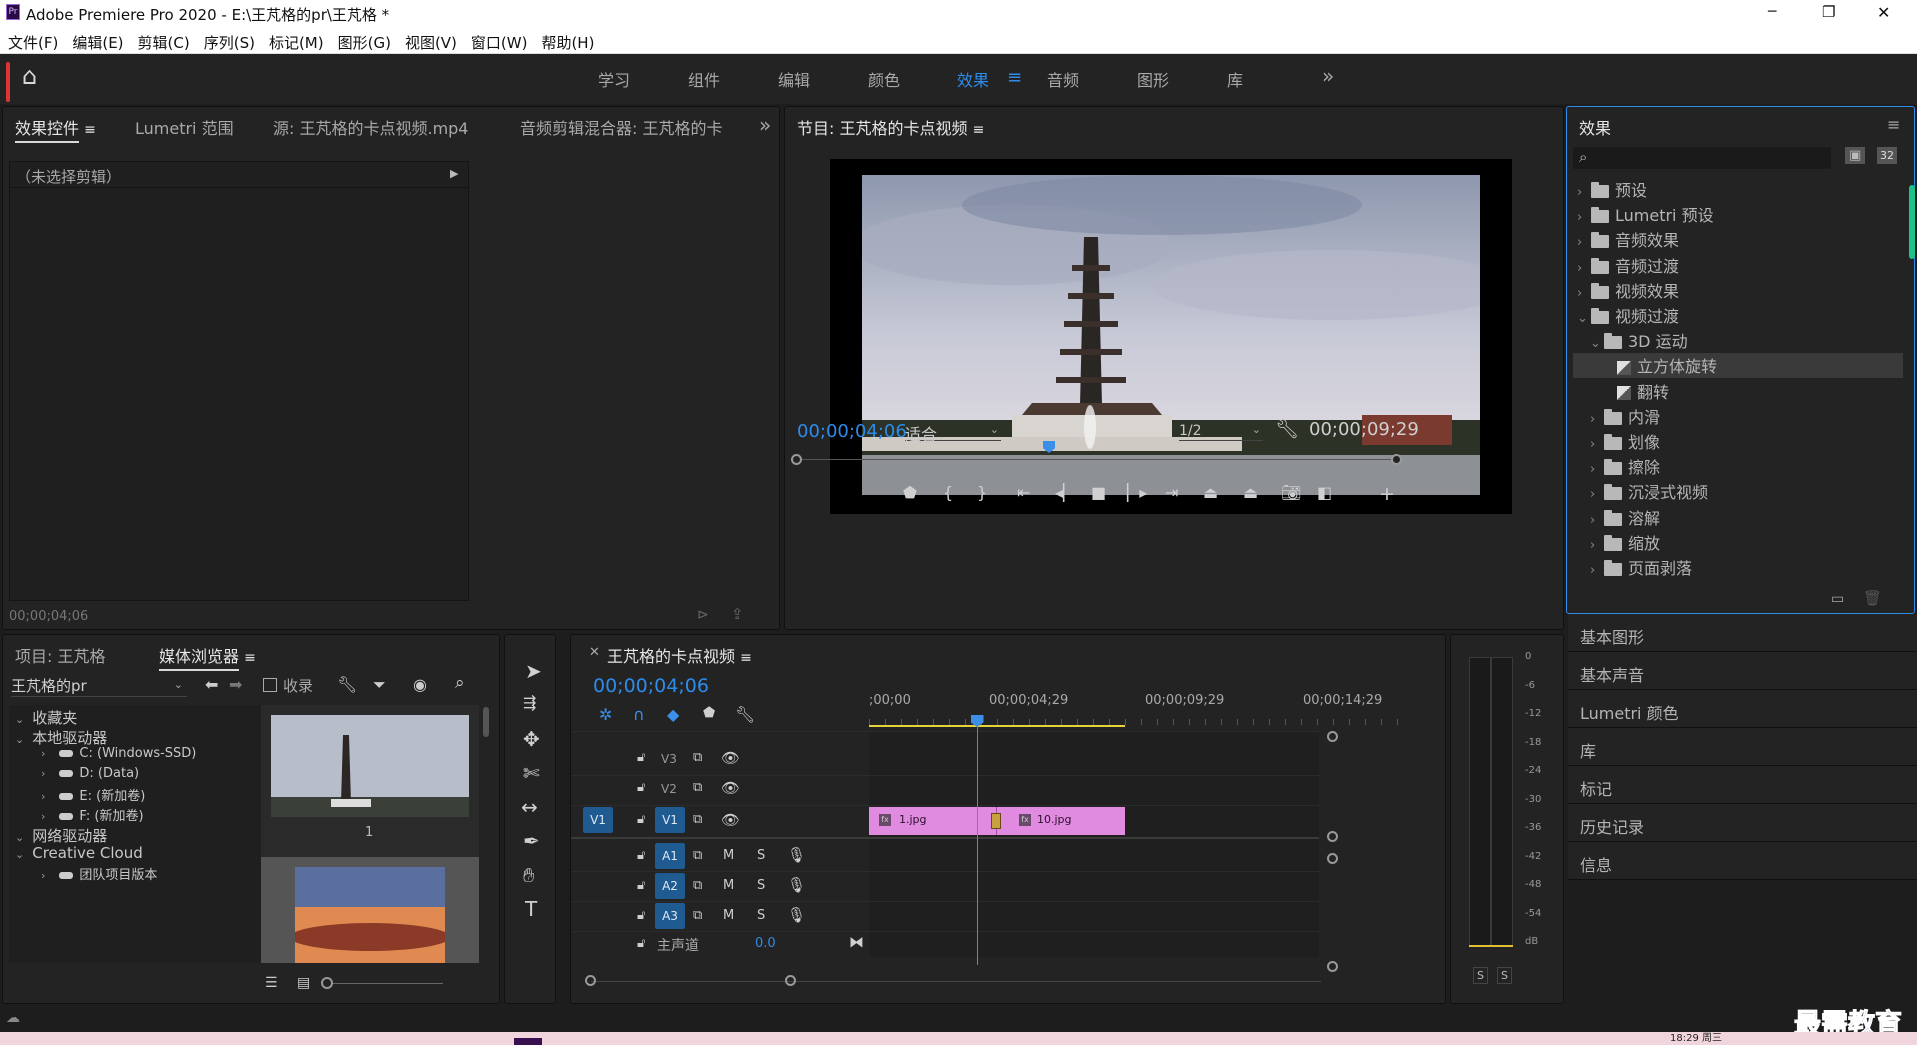 This screenshot has width=1917, height=1045. I want to click on selection-tool-icon: ➤, so click(533, 671).